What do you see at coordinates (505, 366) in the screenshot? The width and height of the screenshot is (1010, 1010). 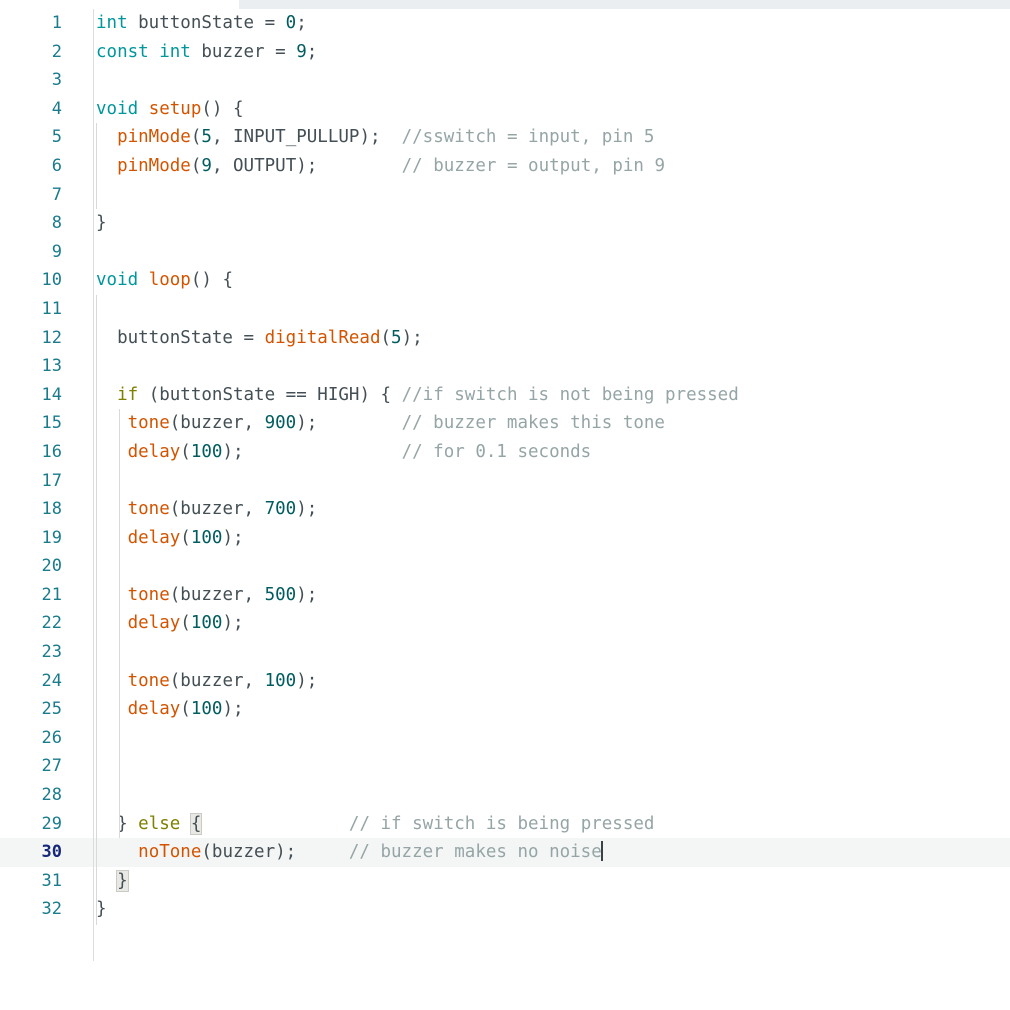 I see `code-line: 13` at bounding box center [505, 366].